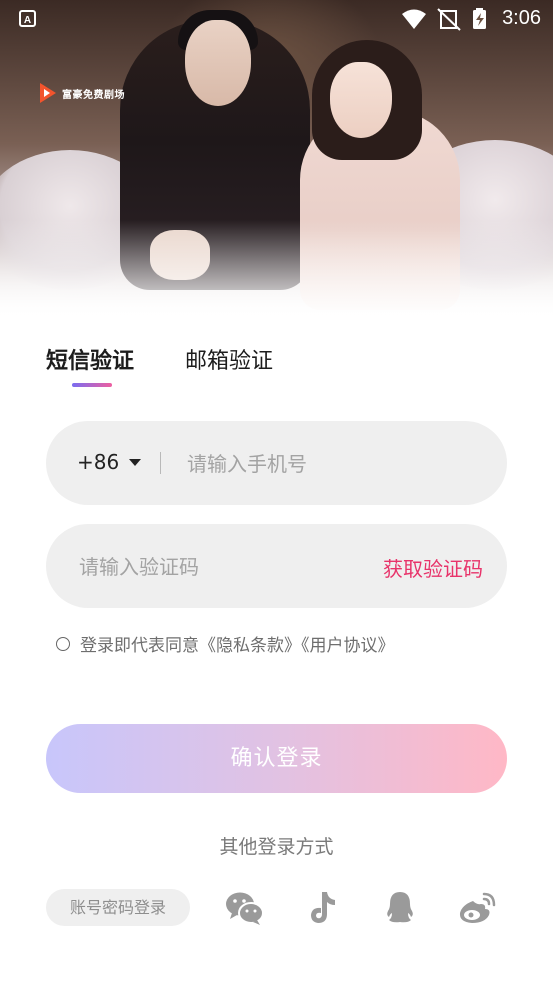  I want to click on verification-code-input, so click(229, 567).